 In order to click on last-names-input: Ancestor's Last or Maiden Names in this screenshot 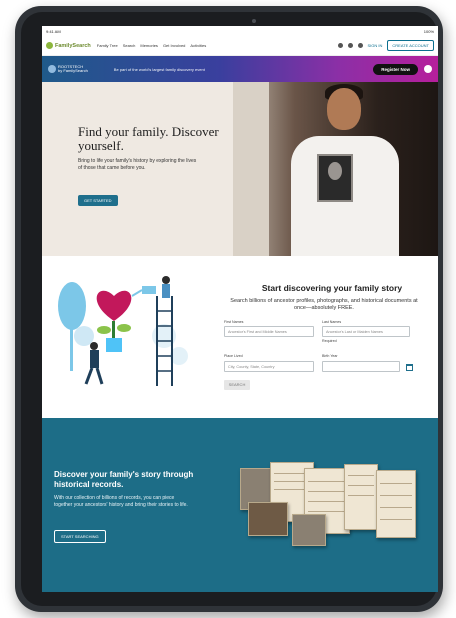, I will do `click(366, 331)`.